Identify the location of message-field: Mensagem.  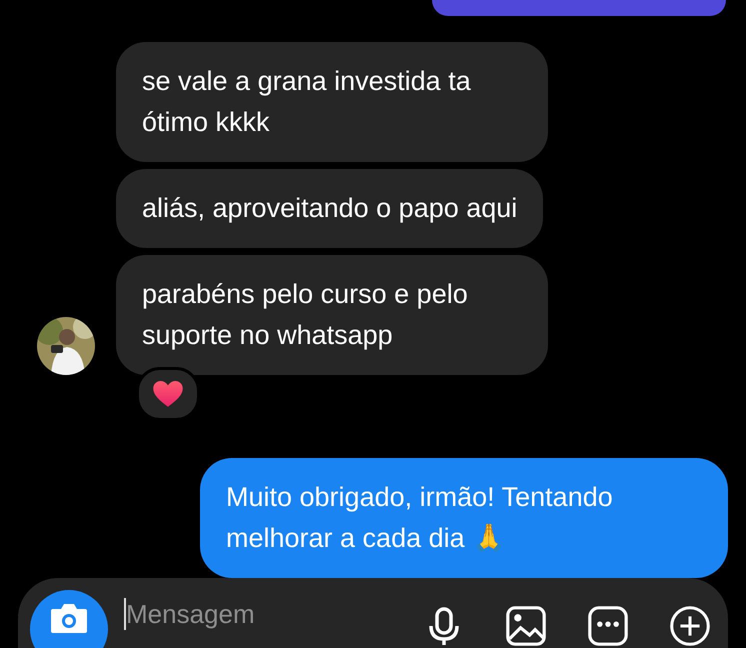
(226, 614).